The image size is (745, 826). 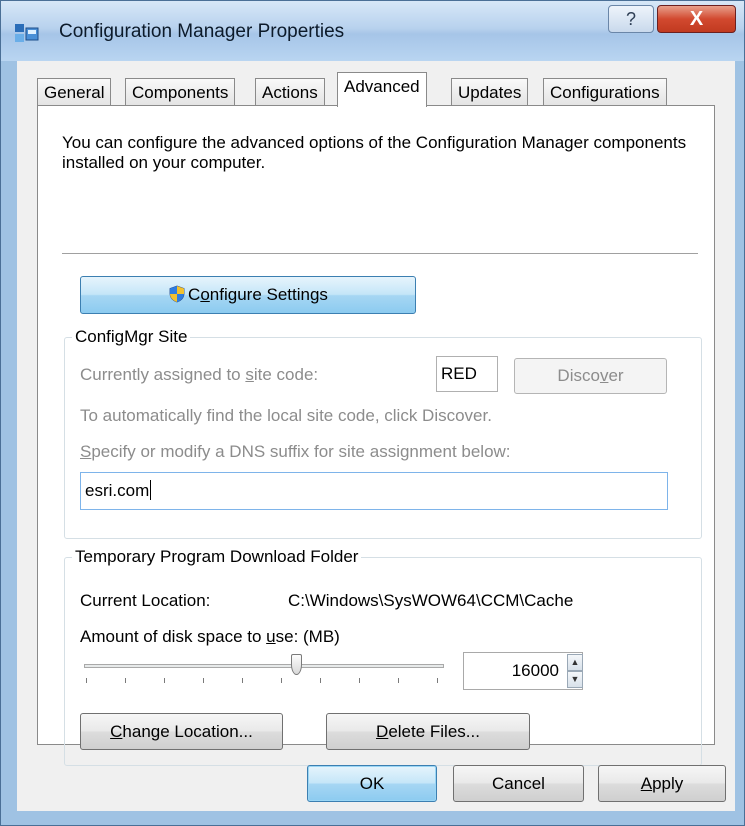 I want to click on tab-configurations: Configurations, so click(x=605, y=92).